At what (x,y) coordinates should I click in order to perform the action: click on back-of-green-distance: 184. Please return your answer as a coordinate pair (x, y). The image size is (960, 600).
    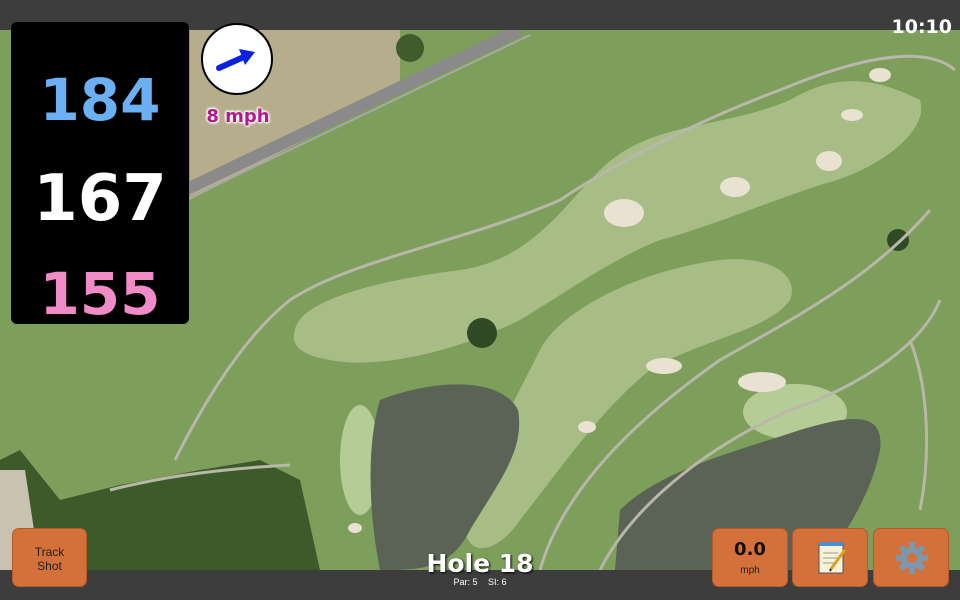
    Looking at the image, I should click on (100, 100).